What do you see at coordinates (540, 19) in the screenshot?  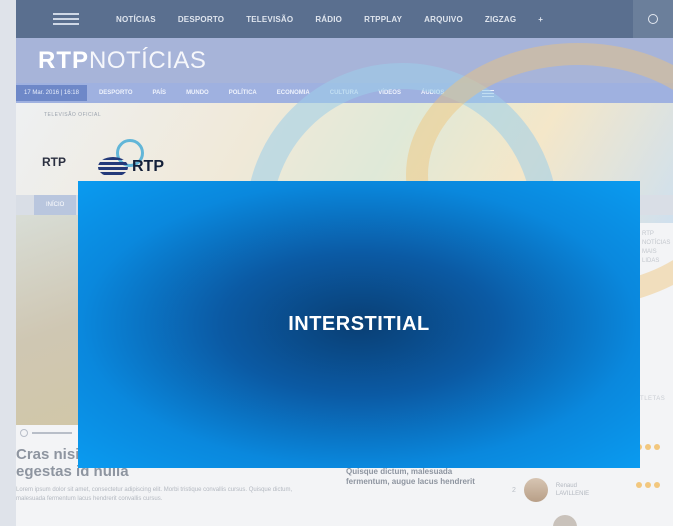 I see `nav-item-more: +` at bounding box center [540, 19].